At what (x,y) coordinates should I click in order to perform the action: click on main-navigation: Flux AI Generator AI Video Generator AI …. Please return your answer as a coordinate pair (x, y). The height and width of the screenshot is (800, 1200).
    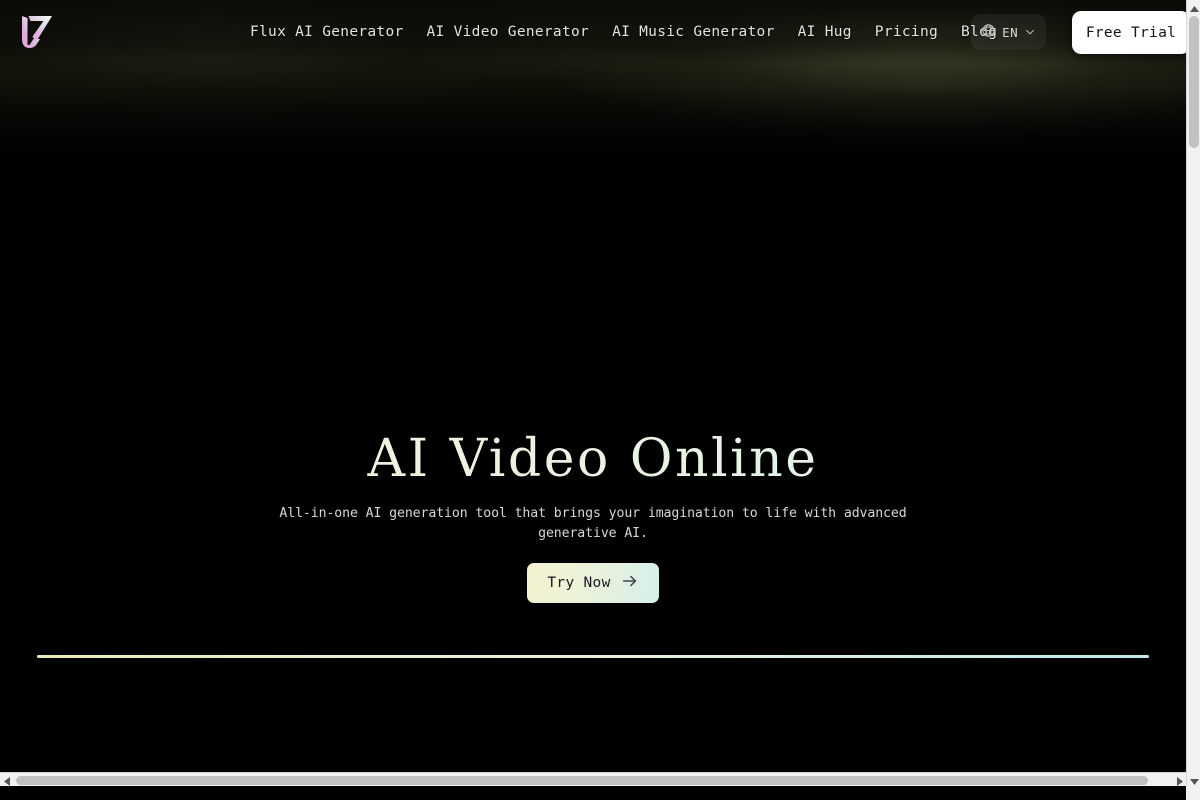
    Looking at the image, I should click on (623, 32).